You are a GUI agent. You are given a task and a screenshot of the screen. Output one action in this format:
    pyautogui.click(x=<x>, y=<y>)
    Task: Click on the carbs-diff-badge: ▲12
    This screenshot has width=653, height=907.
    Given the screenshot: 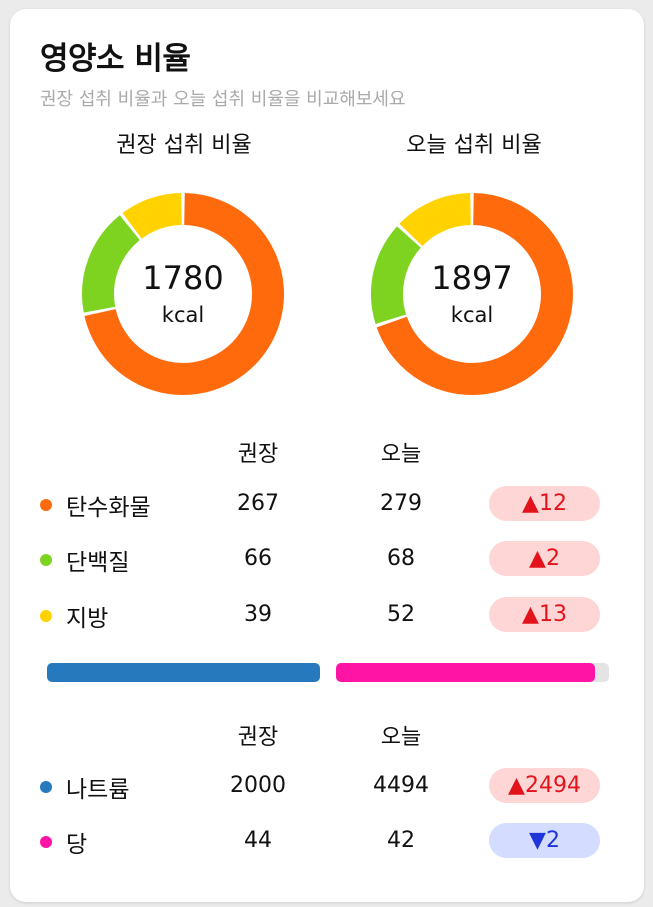 What is the action you would take?
    pyautogui.click(x=544, y=503)
    